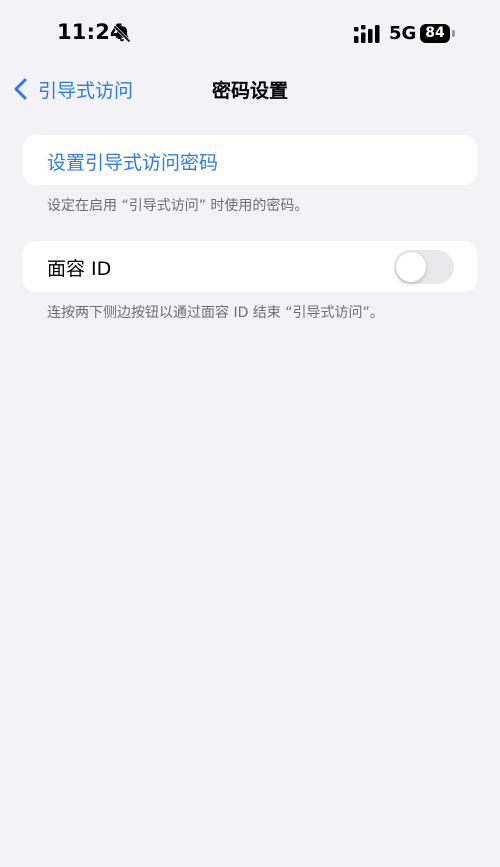 The width and height of the screenshot is (500, 867). What do you see at coordinates (249, 91) in the screenshot?
I see `page-title: 密码设置` at bounding box center [249, 91].